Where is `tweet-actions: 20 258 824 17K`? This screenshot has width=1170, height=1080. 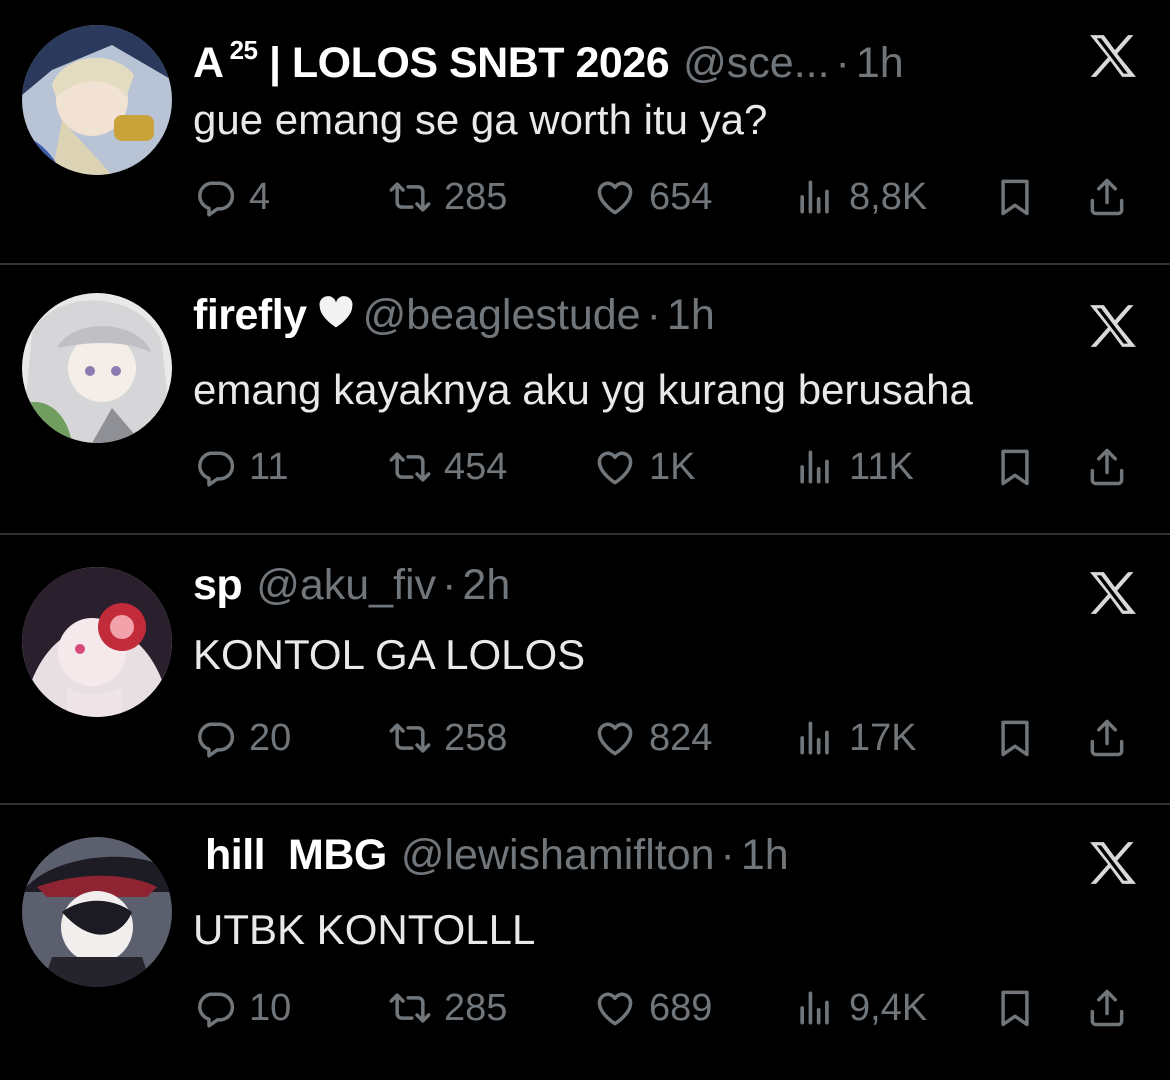
tweet-actions: 20 258 824 17K is located at coordinates (673, 738).